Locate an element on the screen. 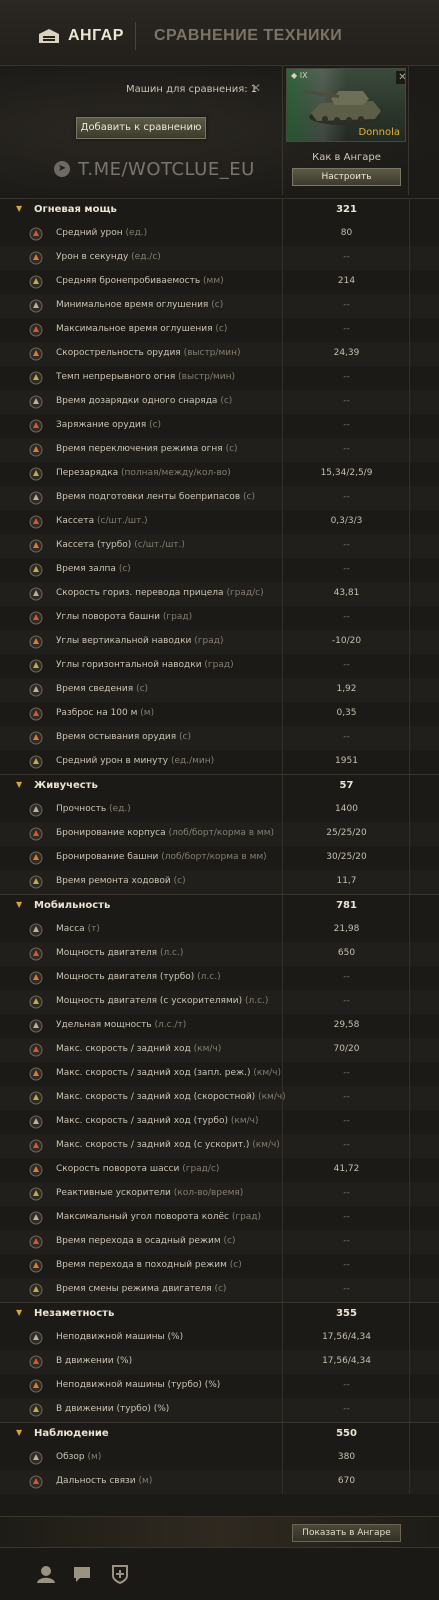  stat-unit: (км/ч) is located at coordinates (244, 1121).